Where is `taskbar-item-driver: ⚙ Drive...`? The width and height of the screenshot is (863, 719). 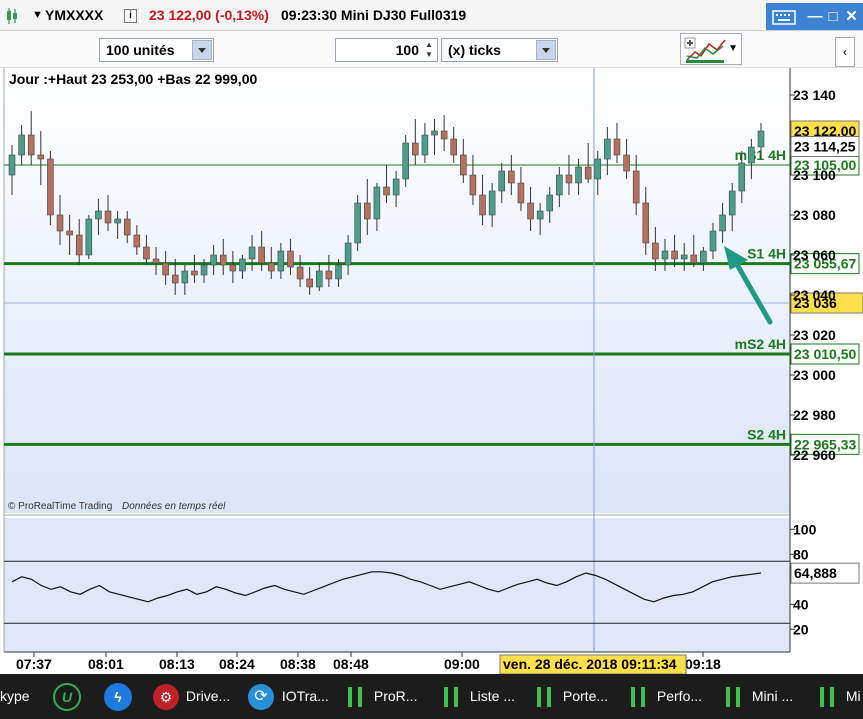 taskbar-item-driver: ⚙ Drive... is located at coordinates (191, 696).